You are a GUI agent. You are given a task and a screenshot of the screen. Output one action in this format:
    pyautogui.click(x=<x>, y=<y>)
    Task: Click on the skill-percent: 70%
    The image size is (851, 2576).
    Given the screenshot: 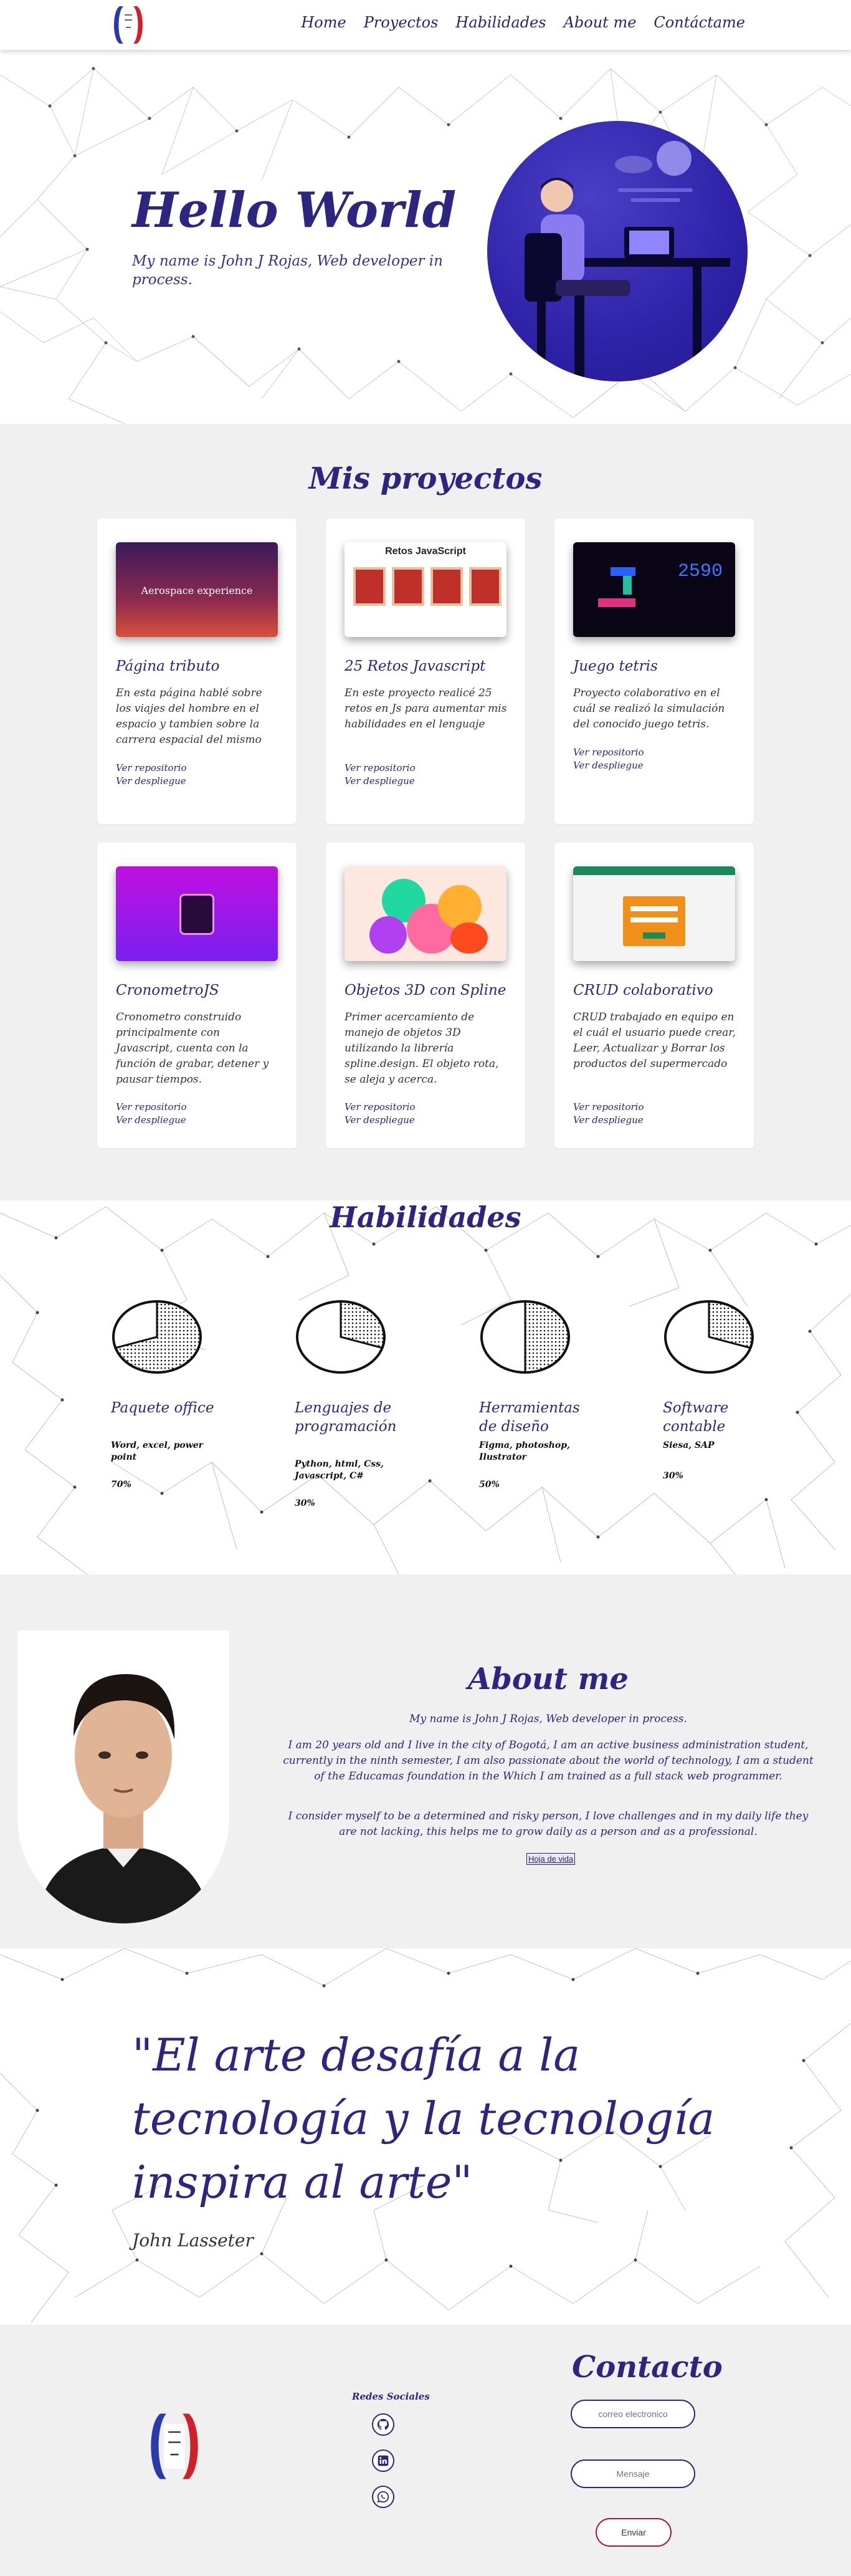 What is the action you would take?
    pyautogui.click(x=121, y=1485)
    